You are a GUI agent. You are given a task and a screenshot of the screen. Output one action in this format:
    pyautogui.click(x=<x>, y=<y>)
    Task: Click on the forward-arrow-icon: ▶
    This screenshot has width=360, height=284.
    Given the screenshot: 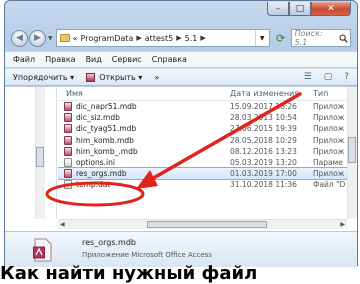 What is the action you would take?
    pyautogui.click(x=37, y=38)
    